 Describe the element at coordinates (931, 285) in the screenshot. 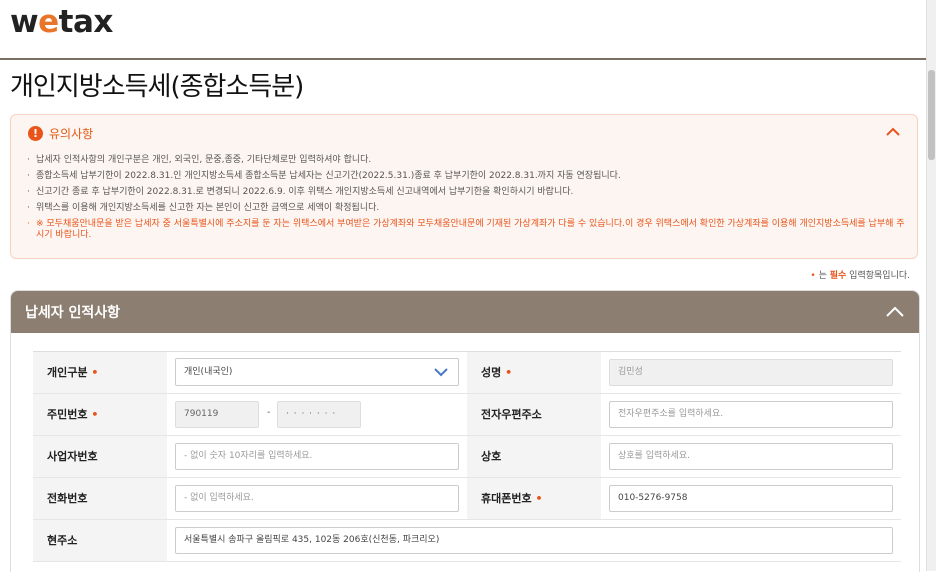

I see `page-scrollbar` at that location.